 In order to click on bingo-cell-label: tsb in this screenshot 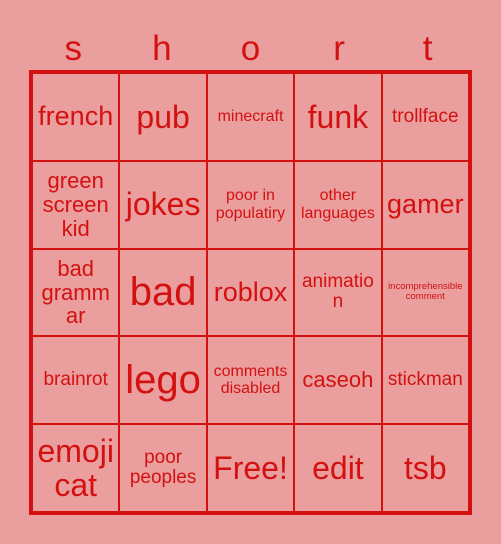, I will do `click(425, 467)`.